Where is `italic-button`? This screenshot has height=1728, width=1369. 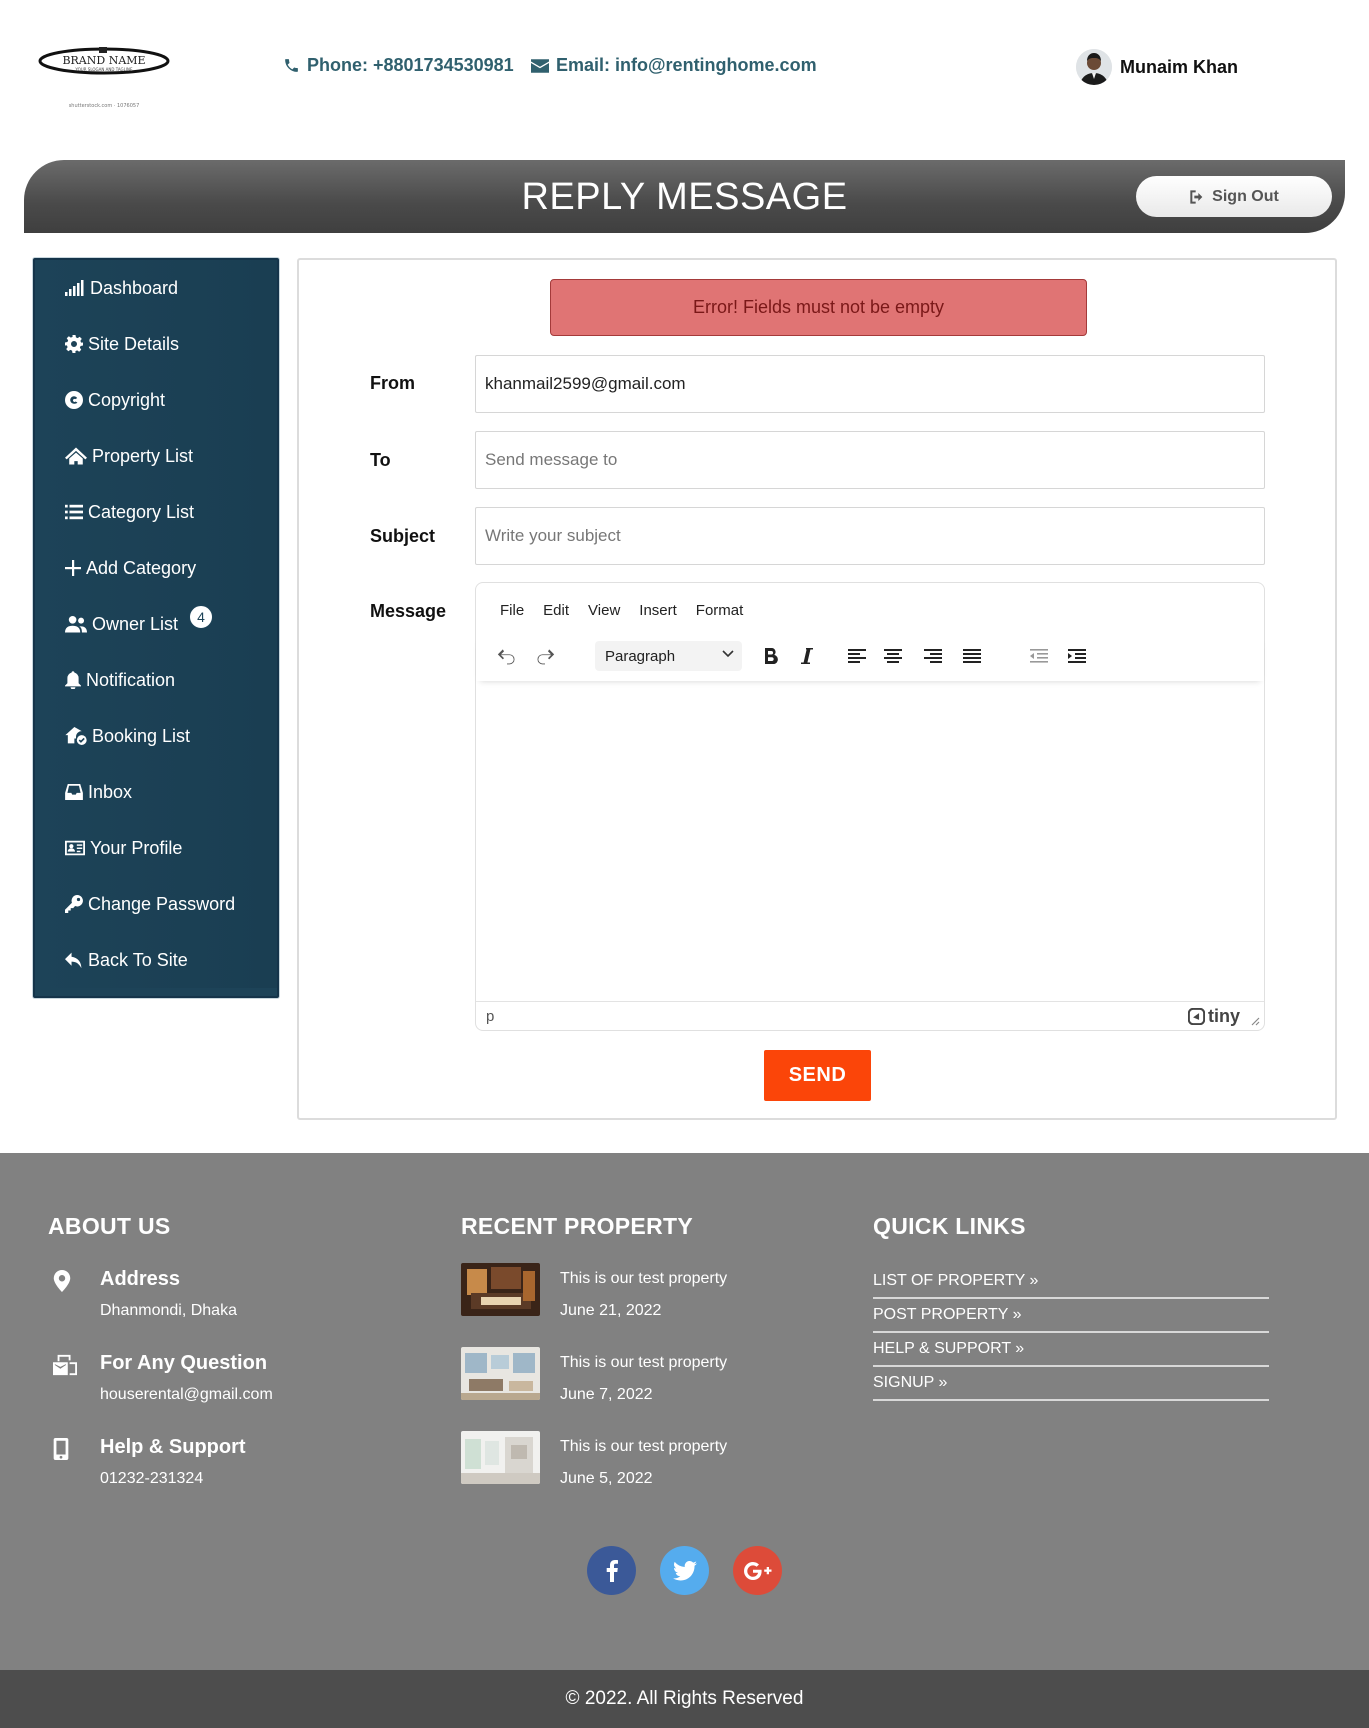
italic-button is located at coordinates (807, 656).